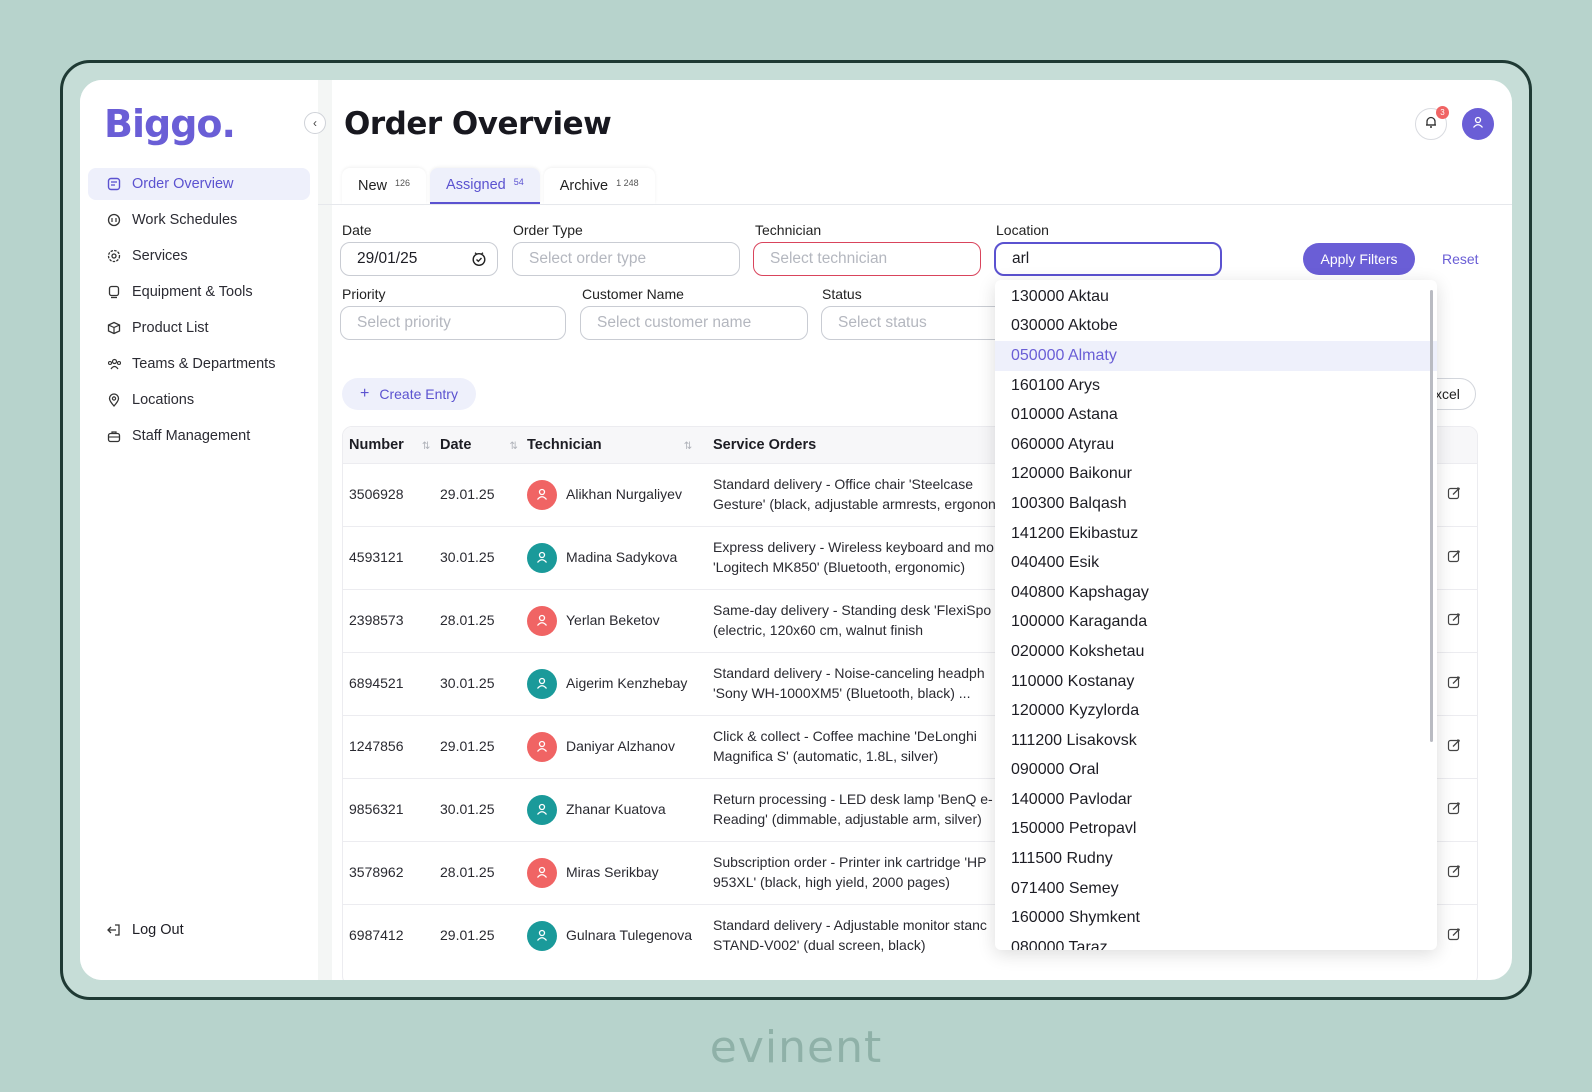  Describe the element at coordinates (867, 259) in the screenshot. I see `technician-select: Select technician` at that location.